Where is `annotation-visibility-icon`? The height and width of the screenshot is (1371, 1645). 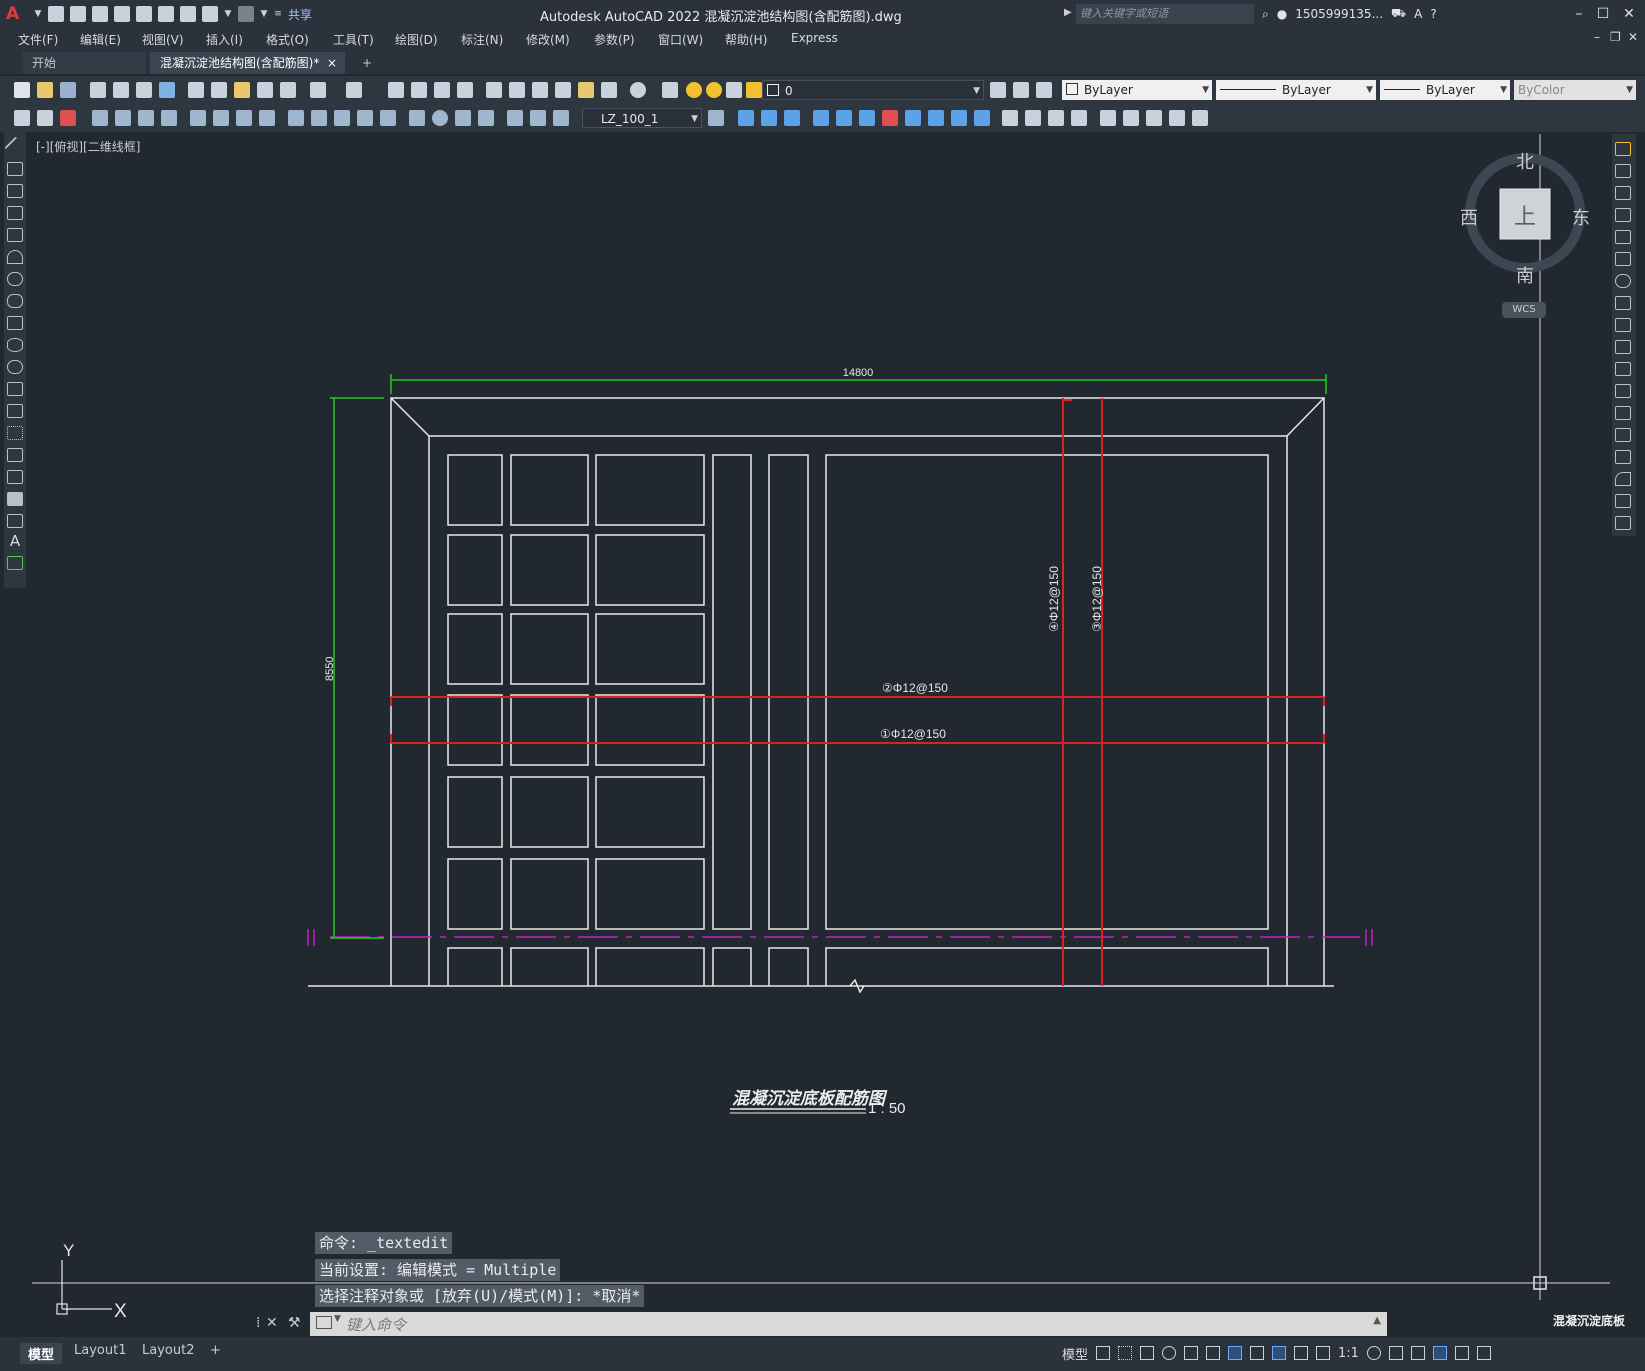 annotation-visibility-icon is located at coordinates (1279, 1353).